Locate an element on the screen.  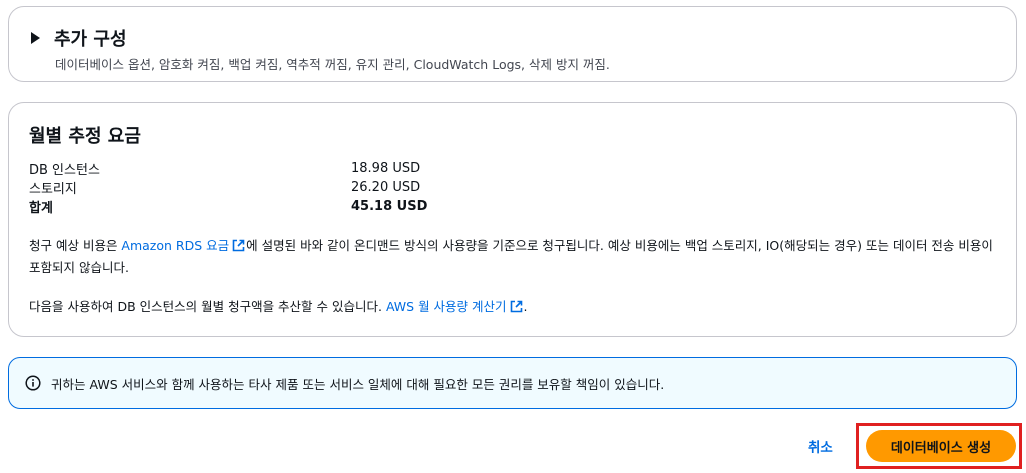
cost-value: 18.98 USD is located at coordinates (386, 168).